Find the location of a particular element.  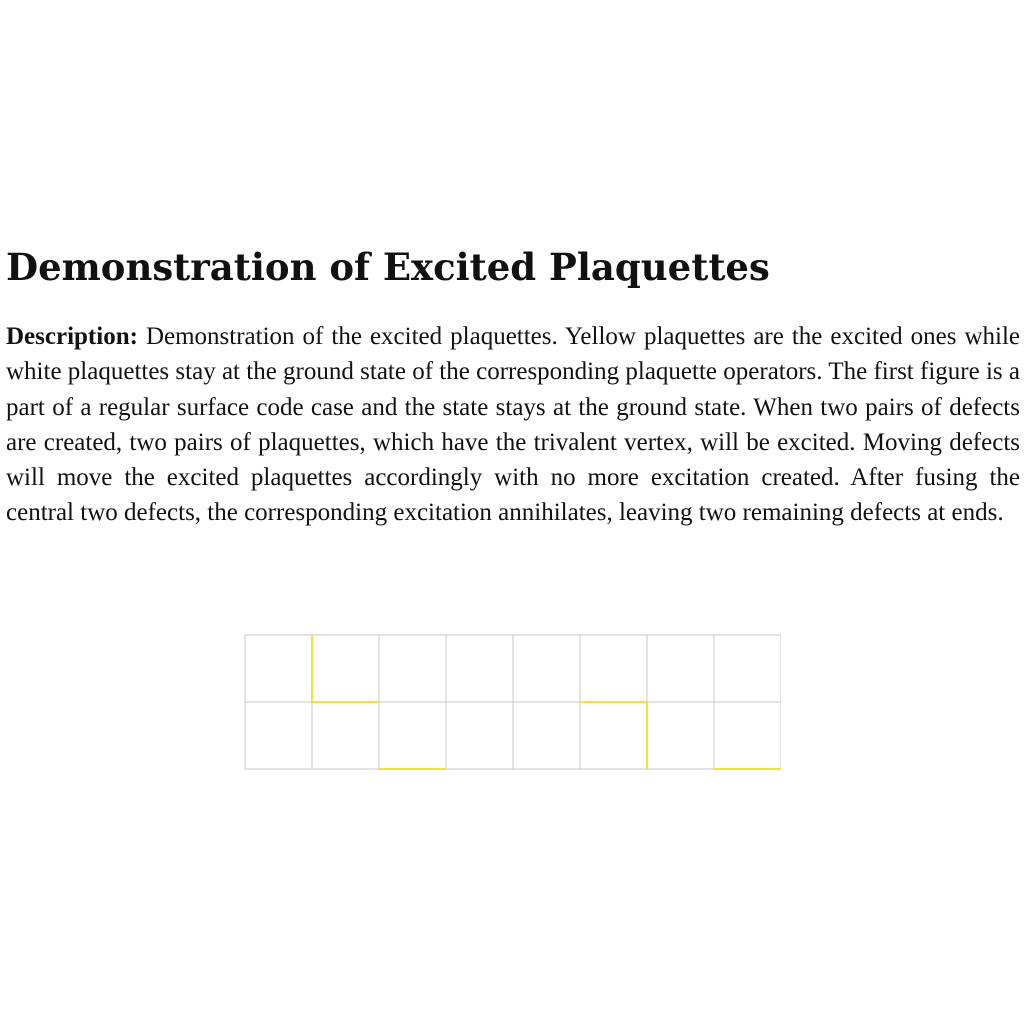

description-label: Description: is located at coordinates (72, 336).